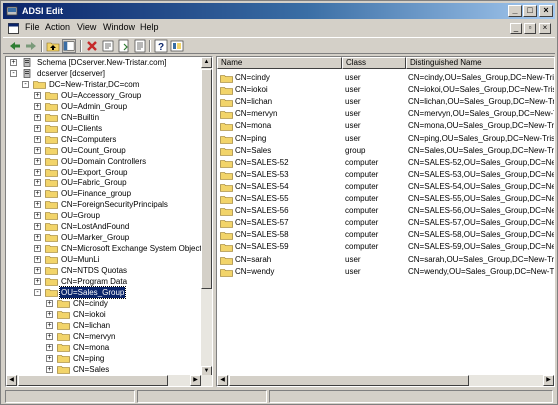 The image size is (558, 405). I want to click on tree-item-label: OU=MunLi, so click(80, 259).